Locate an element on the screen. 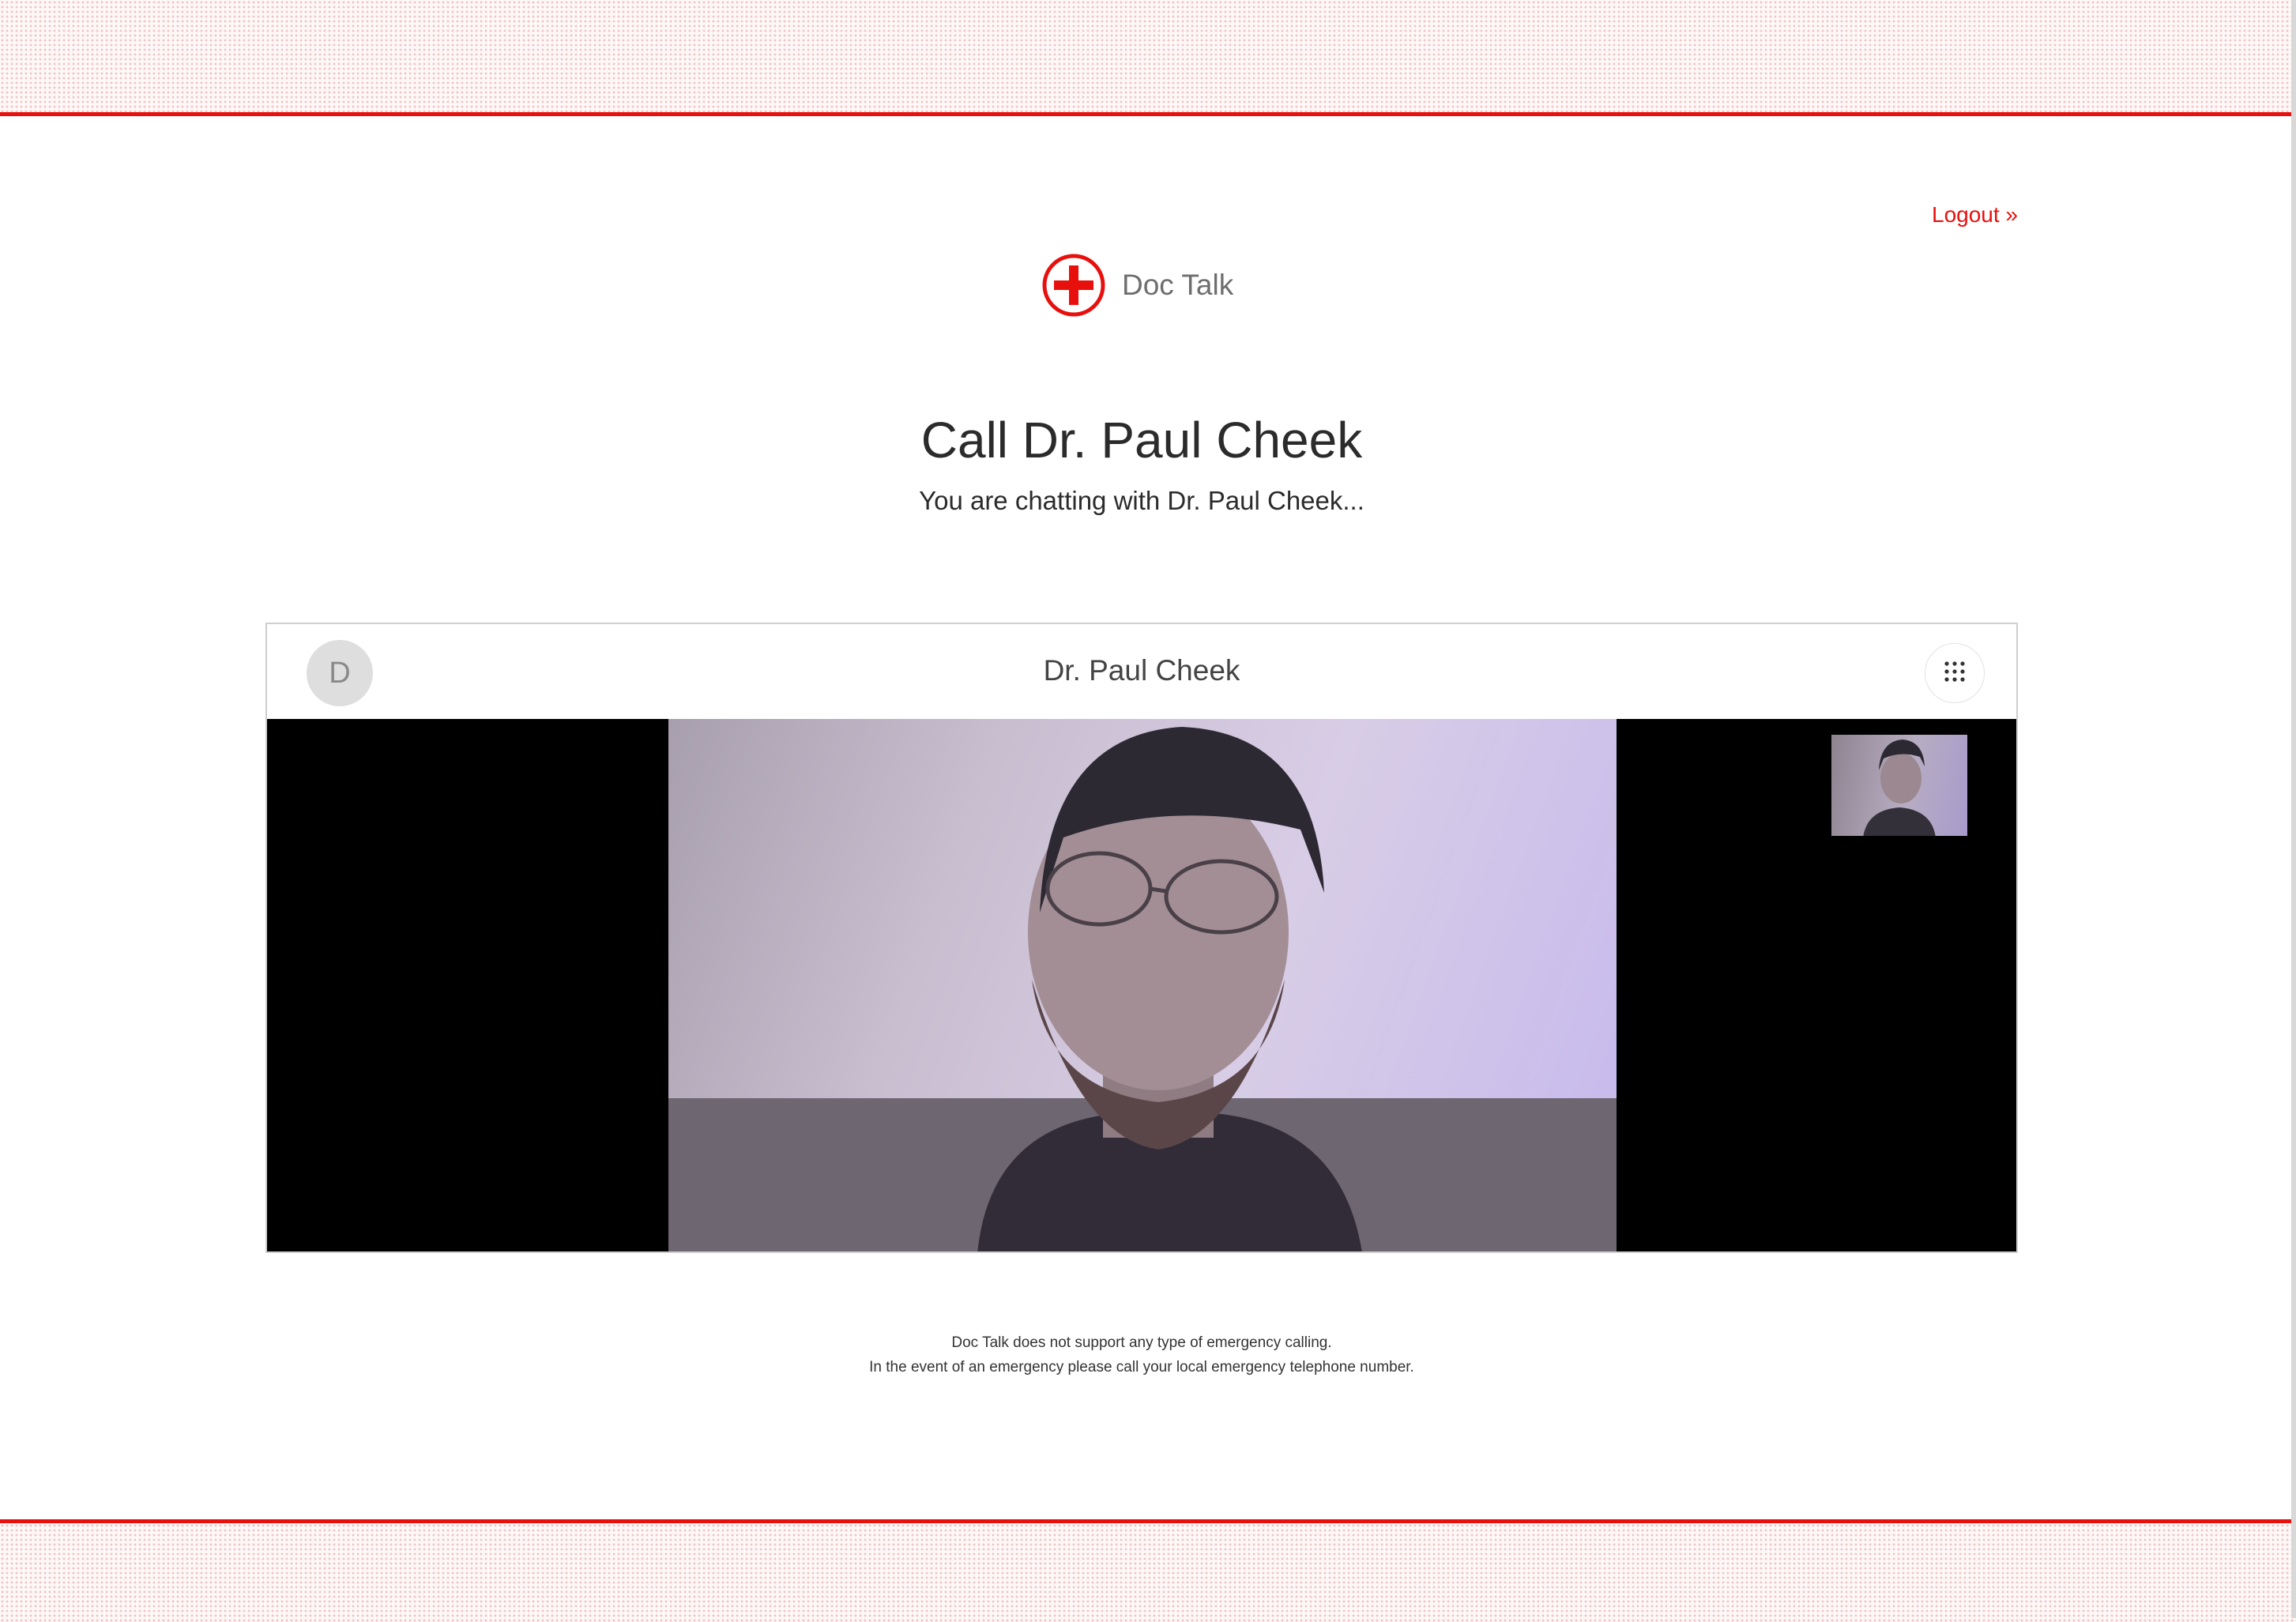 The image size is (2296, 1622). keypad-button is located at coordinates (1955, 673).